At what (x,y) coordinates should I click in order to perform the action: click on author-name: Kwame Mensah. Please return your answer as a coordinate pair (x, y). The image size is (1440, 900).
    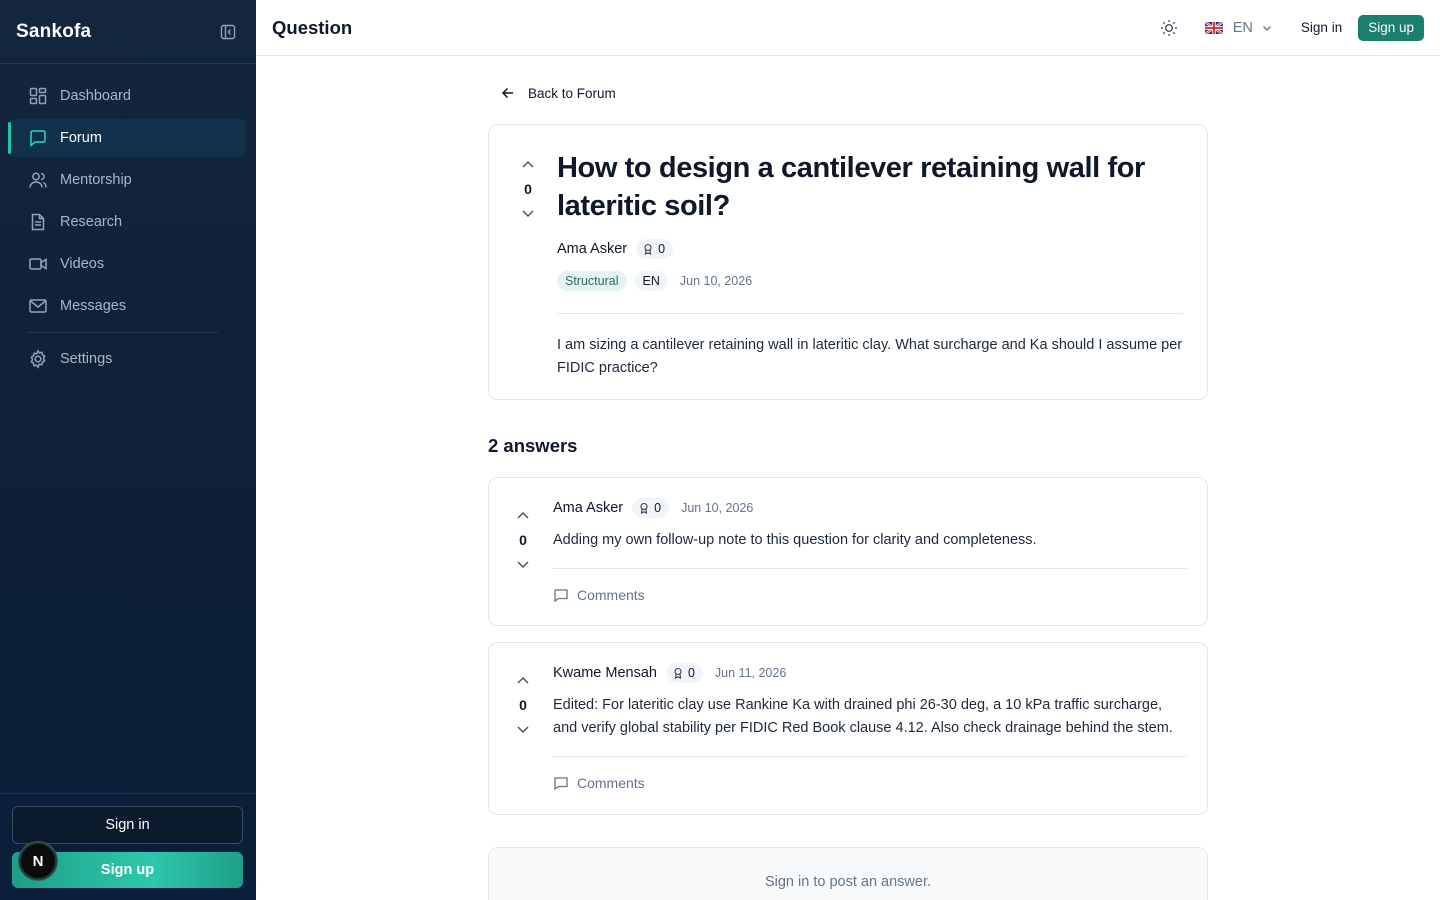
    Looking at the image, I should click on (605, 673).